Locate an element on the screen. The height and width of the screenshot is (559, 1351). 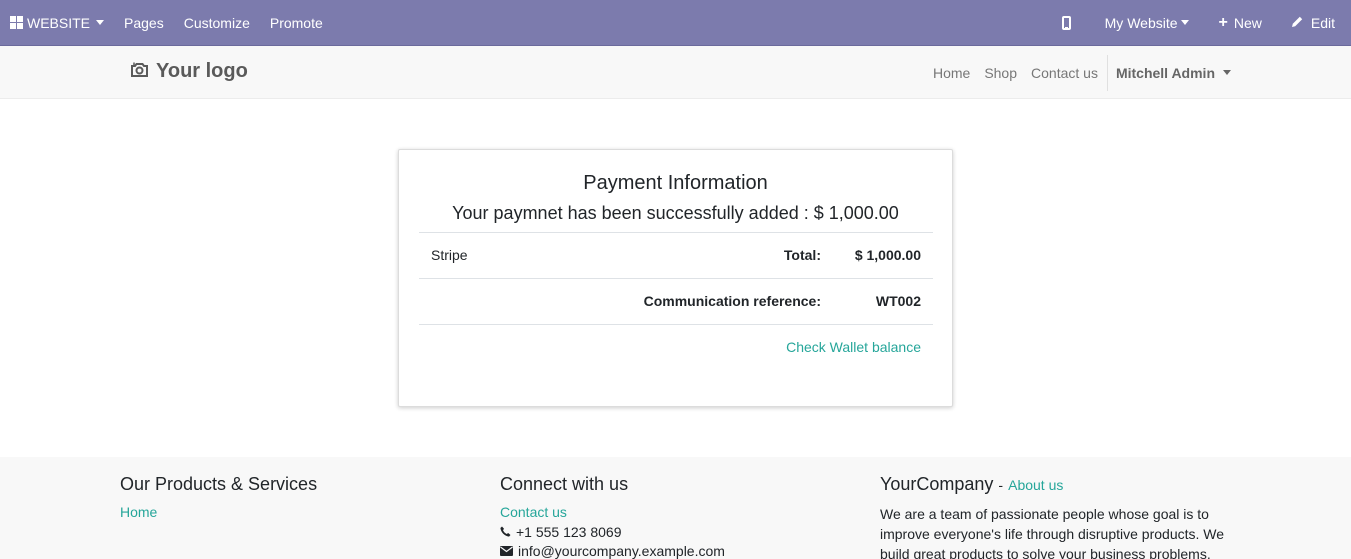
apps-menu-button: WEBSITE is located at coordinates (57, 22).